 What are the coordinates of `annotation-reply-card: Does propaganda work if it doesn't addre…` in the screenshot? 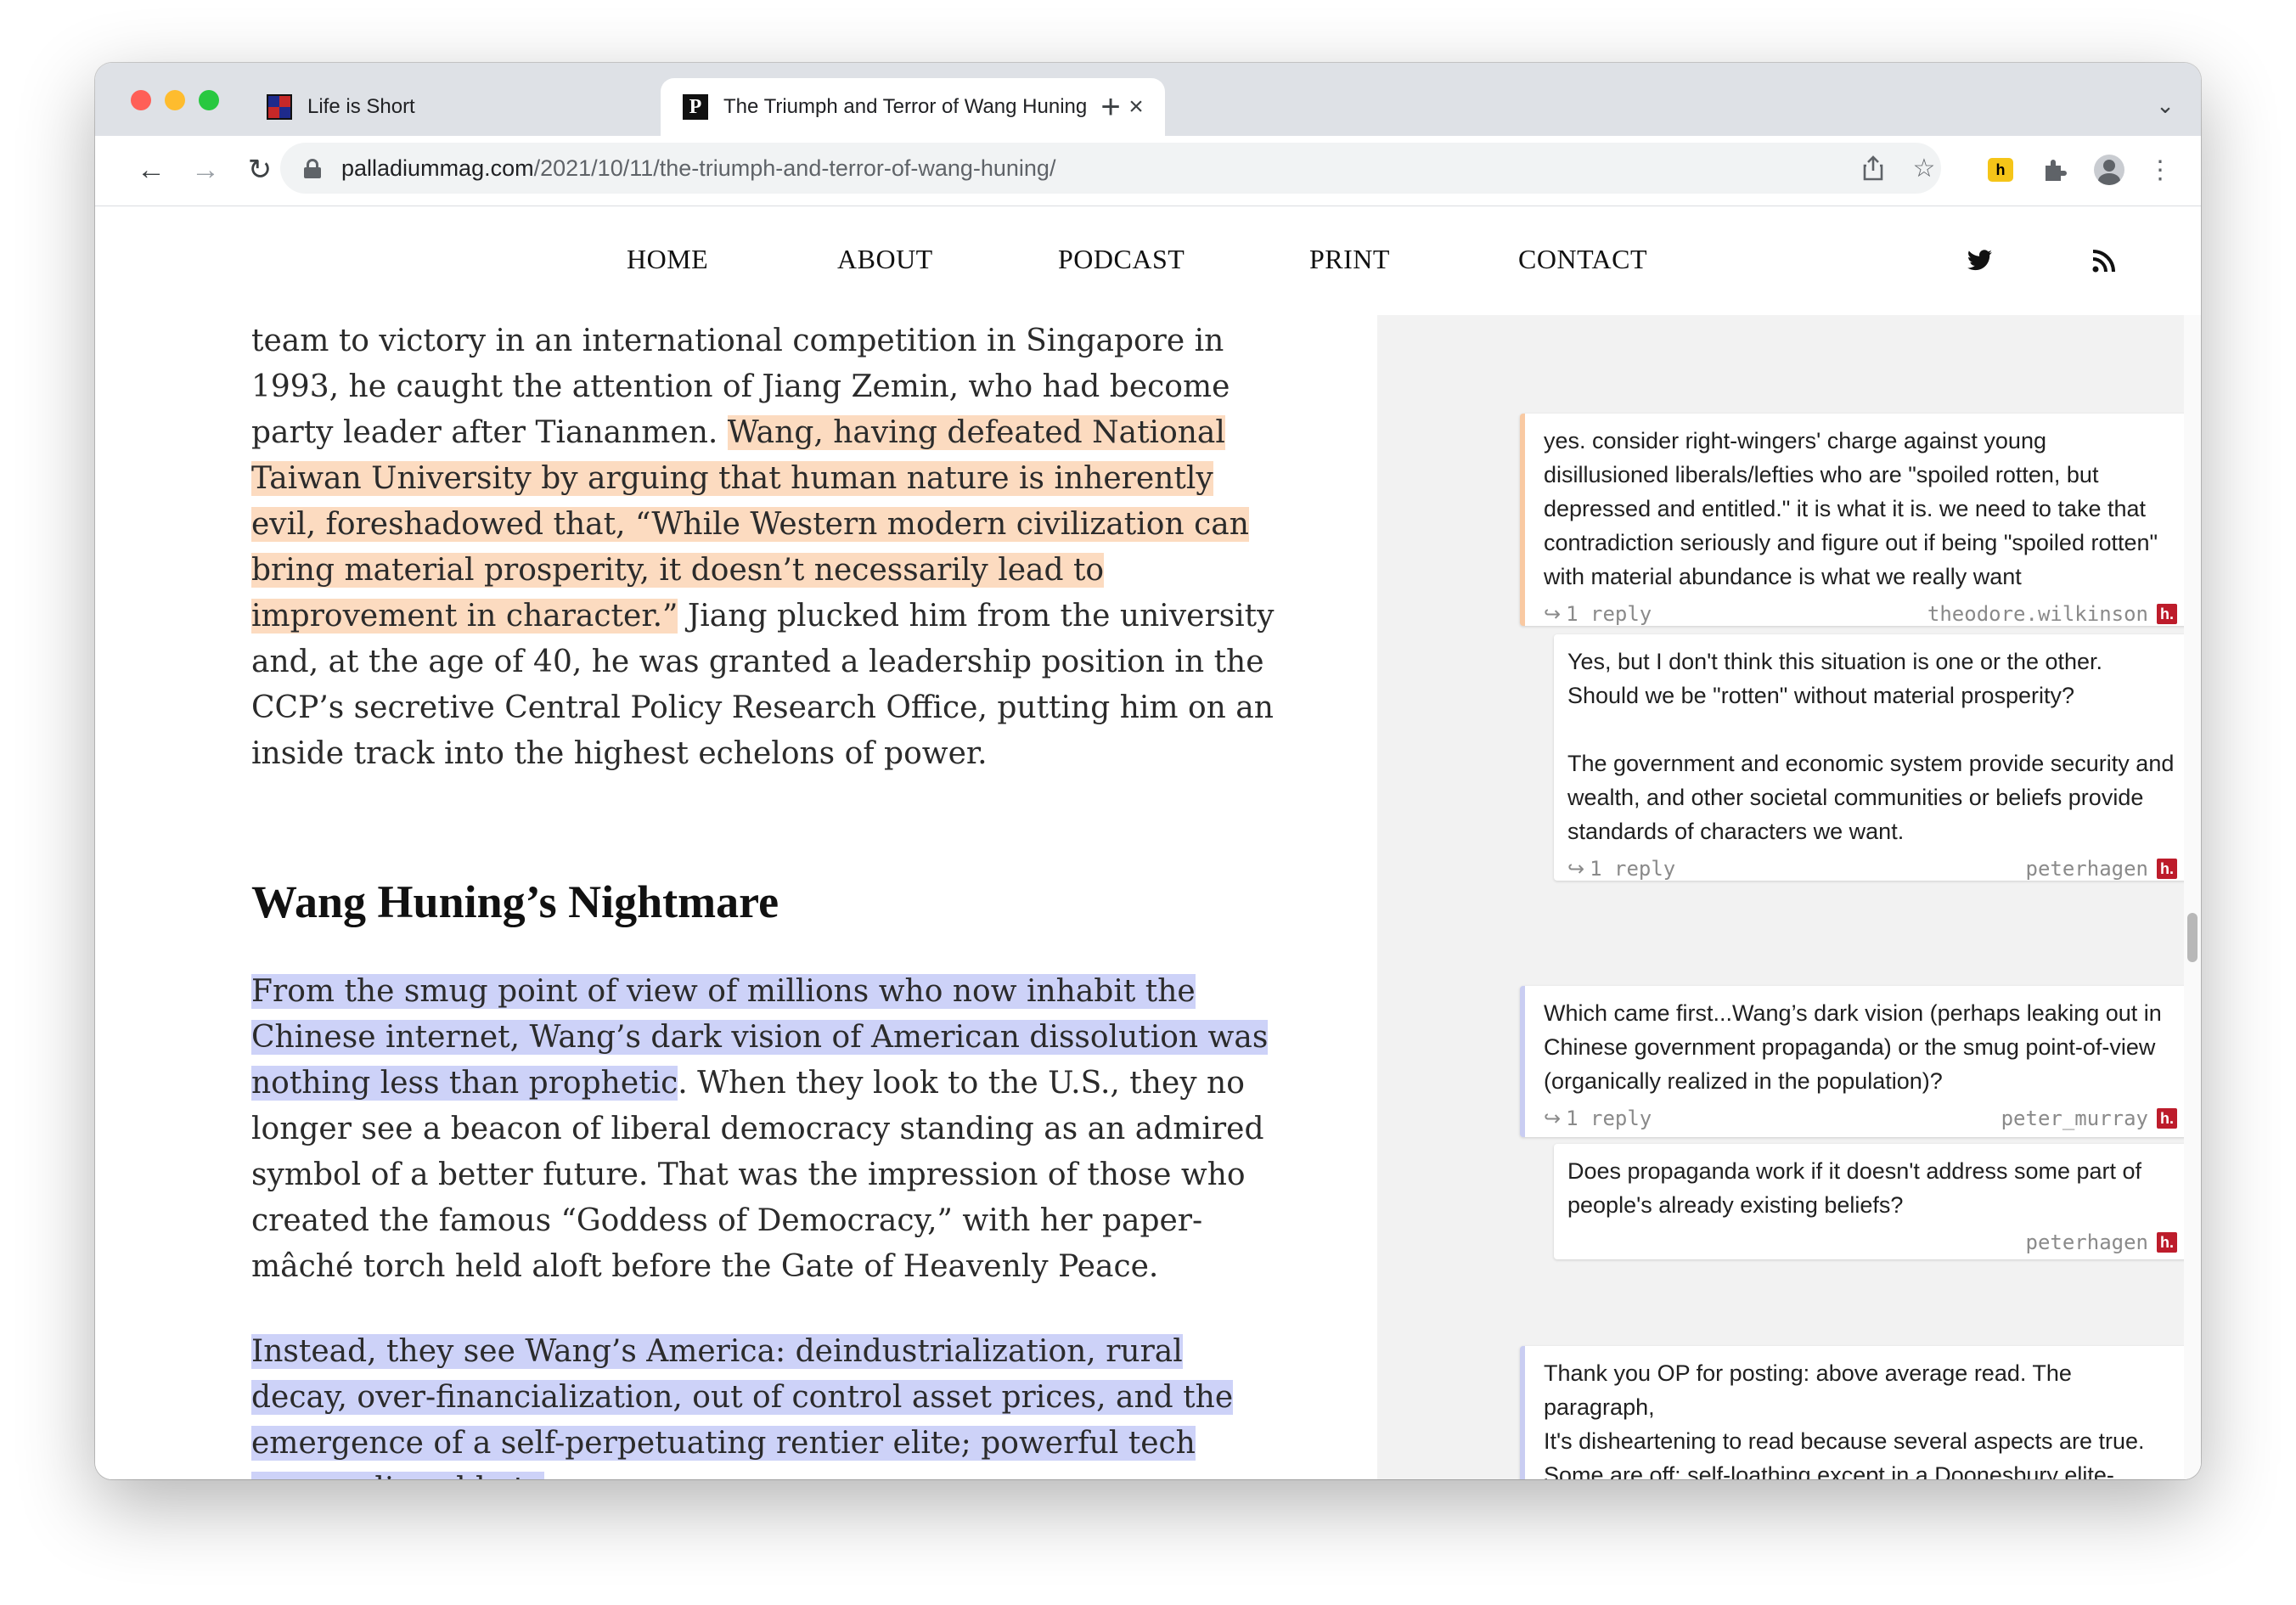 It's located at (1873, 1201).